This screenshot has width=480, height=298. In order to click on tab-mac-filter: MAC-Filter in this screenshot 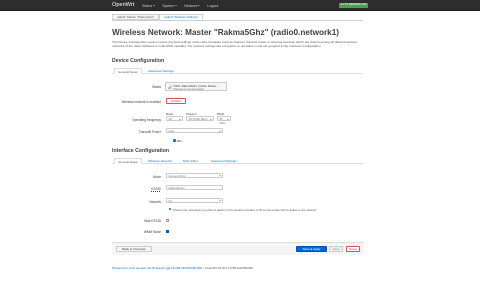, I will do `click(190, 161)`.